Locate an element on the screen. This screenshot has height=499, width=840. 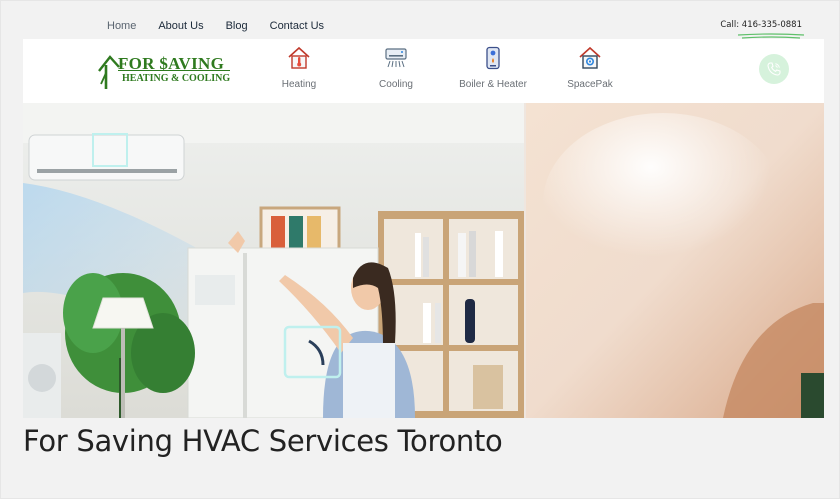
service-cooling: Cooling is located at coordinates (396, 68).